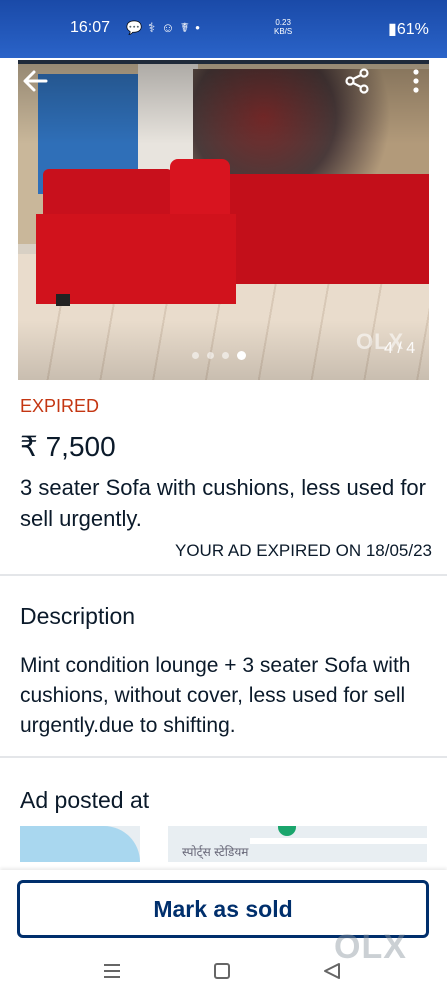 The width and height of the screenshot is (447, 1000). Describe the element at coordinates (80, 844) in the screenshot. I see `map-water` at that location.